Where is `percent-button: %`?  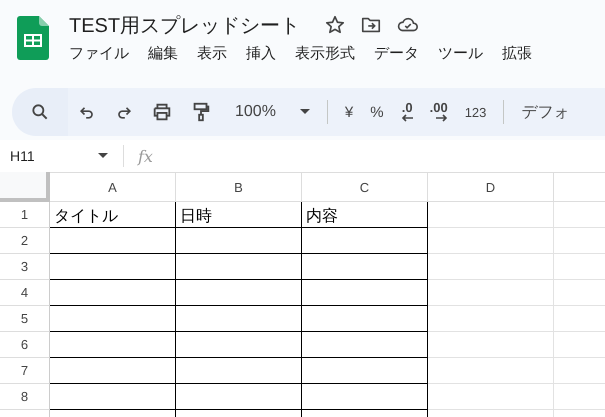
percent-button: % is located at coordinates (377, 112).